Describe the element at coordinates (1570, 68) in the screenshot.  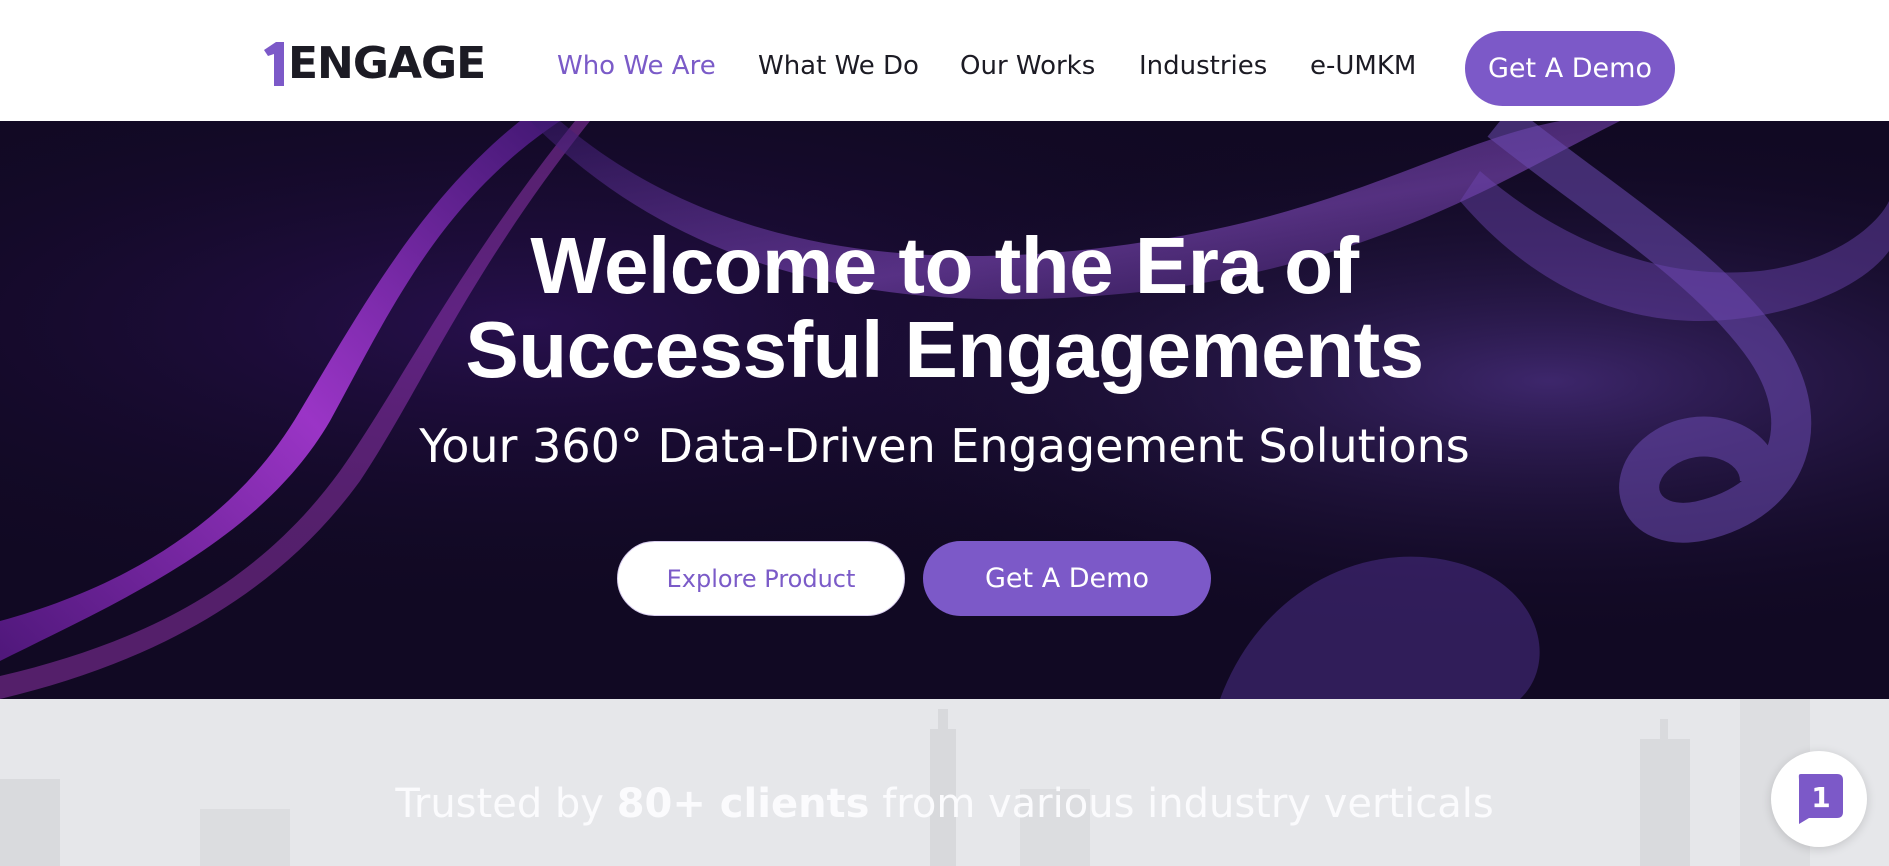
I see `header-get-demo-button: Get A Demo` at that location.